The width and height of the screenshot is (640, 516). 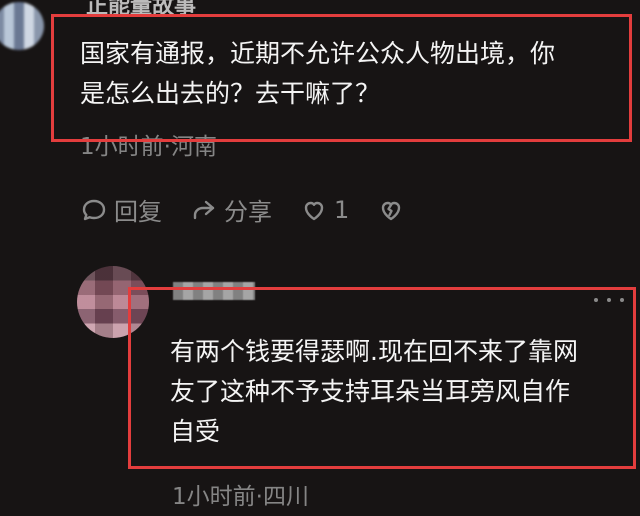 What do you see at coordinates (113, 302) in the screenshot?
I see `reply-avatar` at bounding box center [113, 302].